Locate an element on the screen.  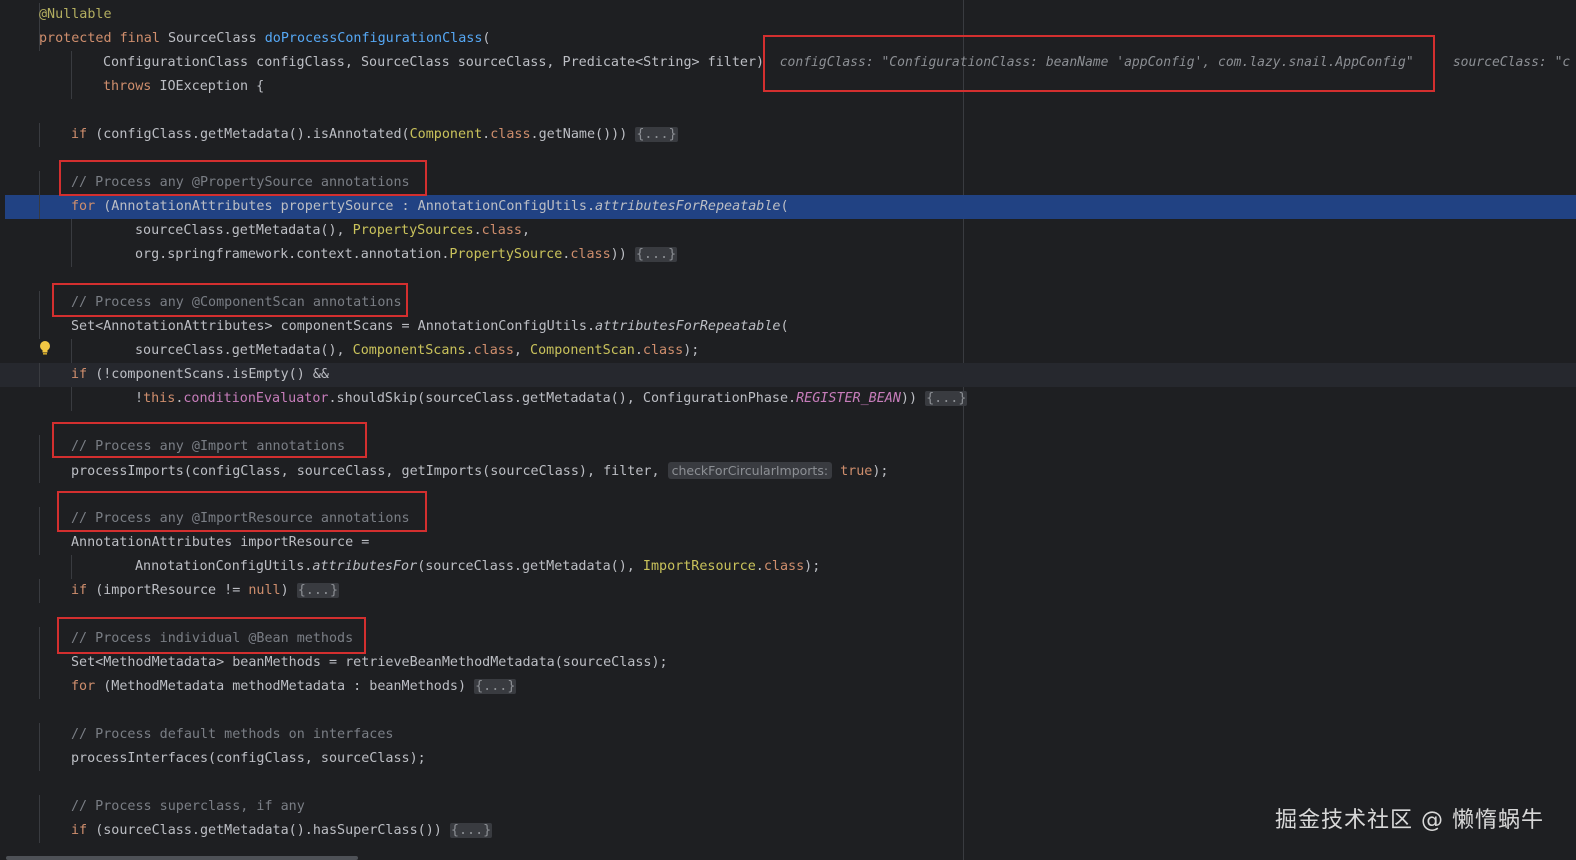
code-token: protected final is located at coordinates (103, 38).